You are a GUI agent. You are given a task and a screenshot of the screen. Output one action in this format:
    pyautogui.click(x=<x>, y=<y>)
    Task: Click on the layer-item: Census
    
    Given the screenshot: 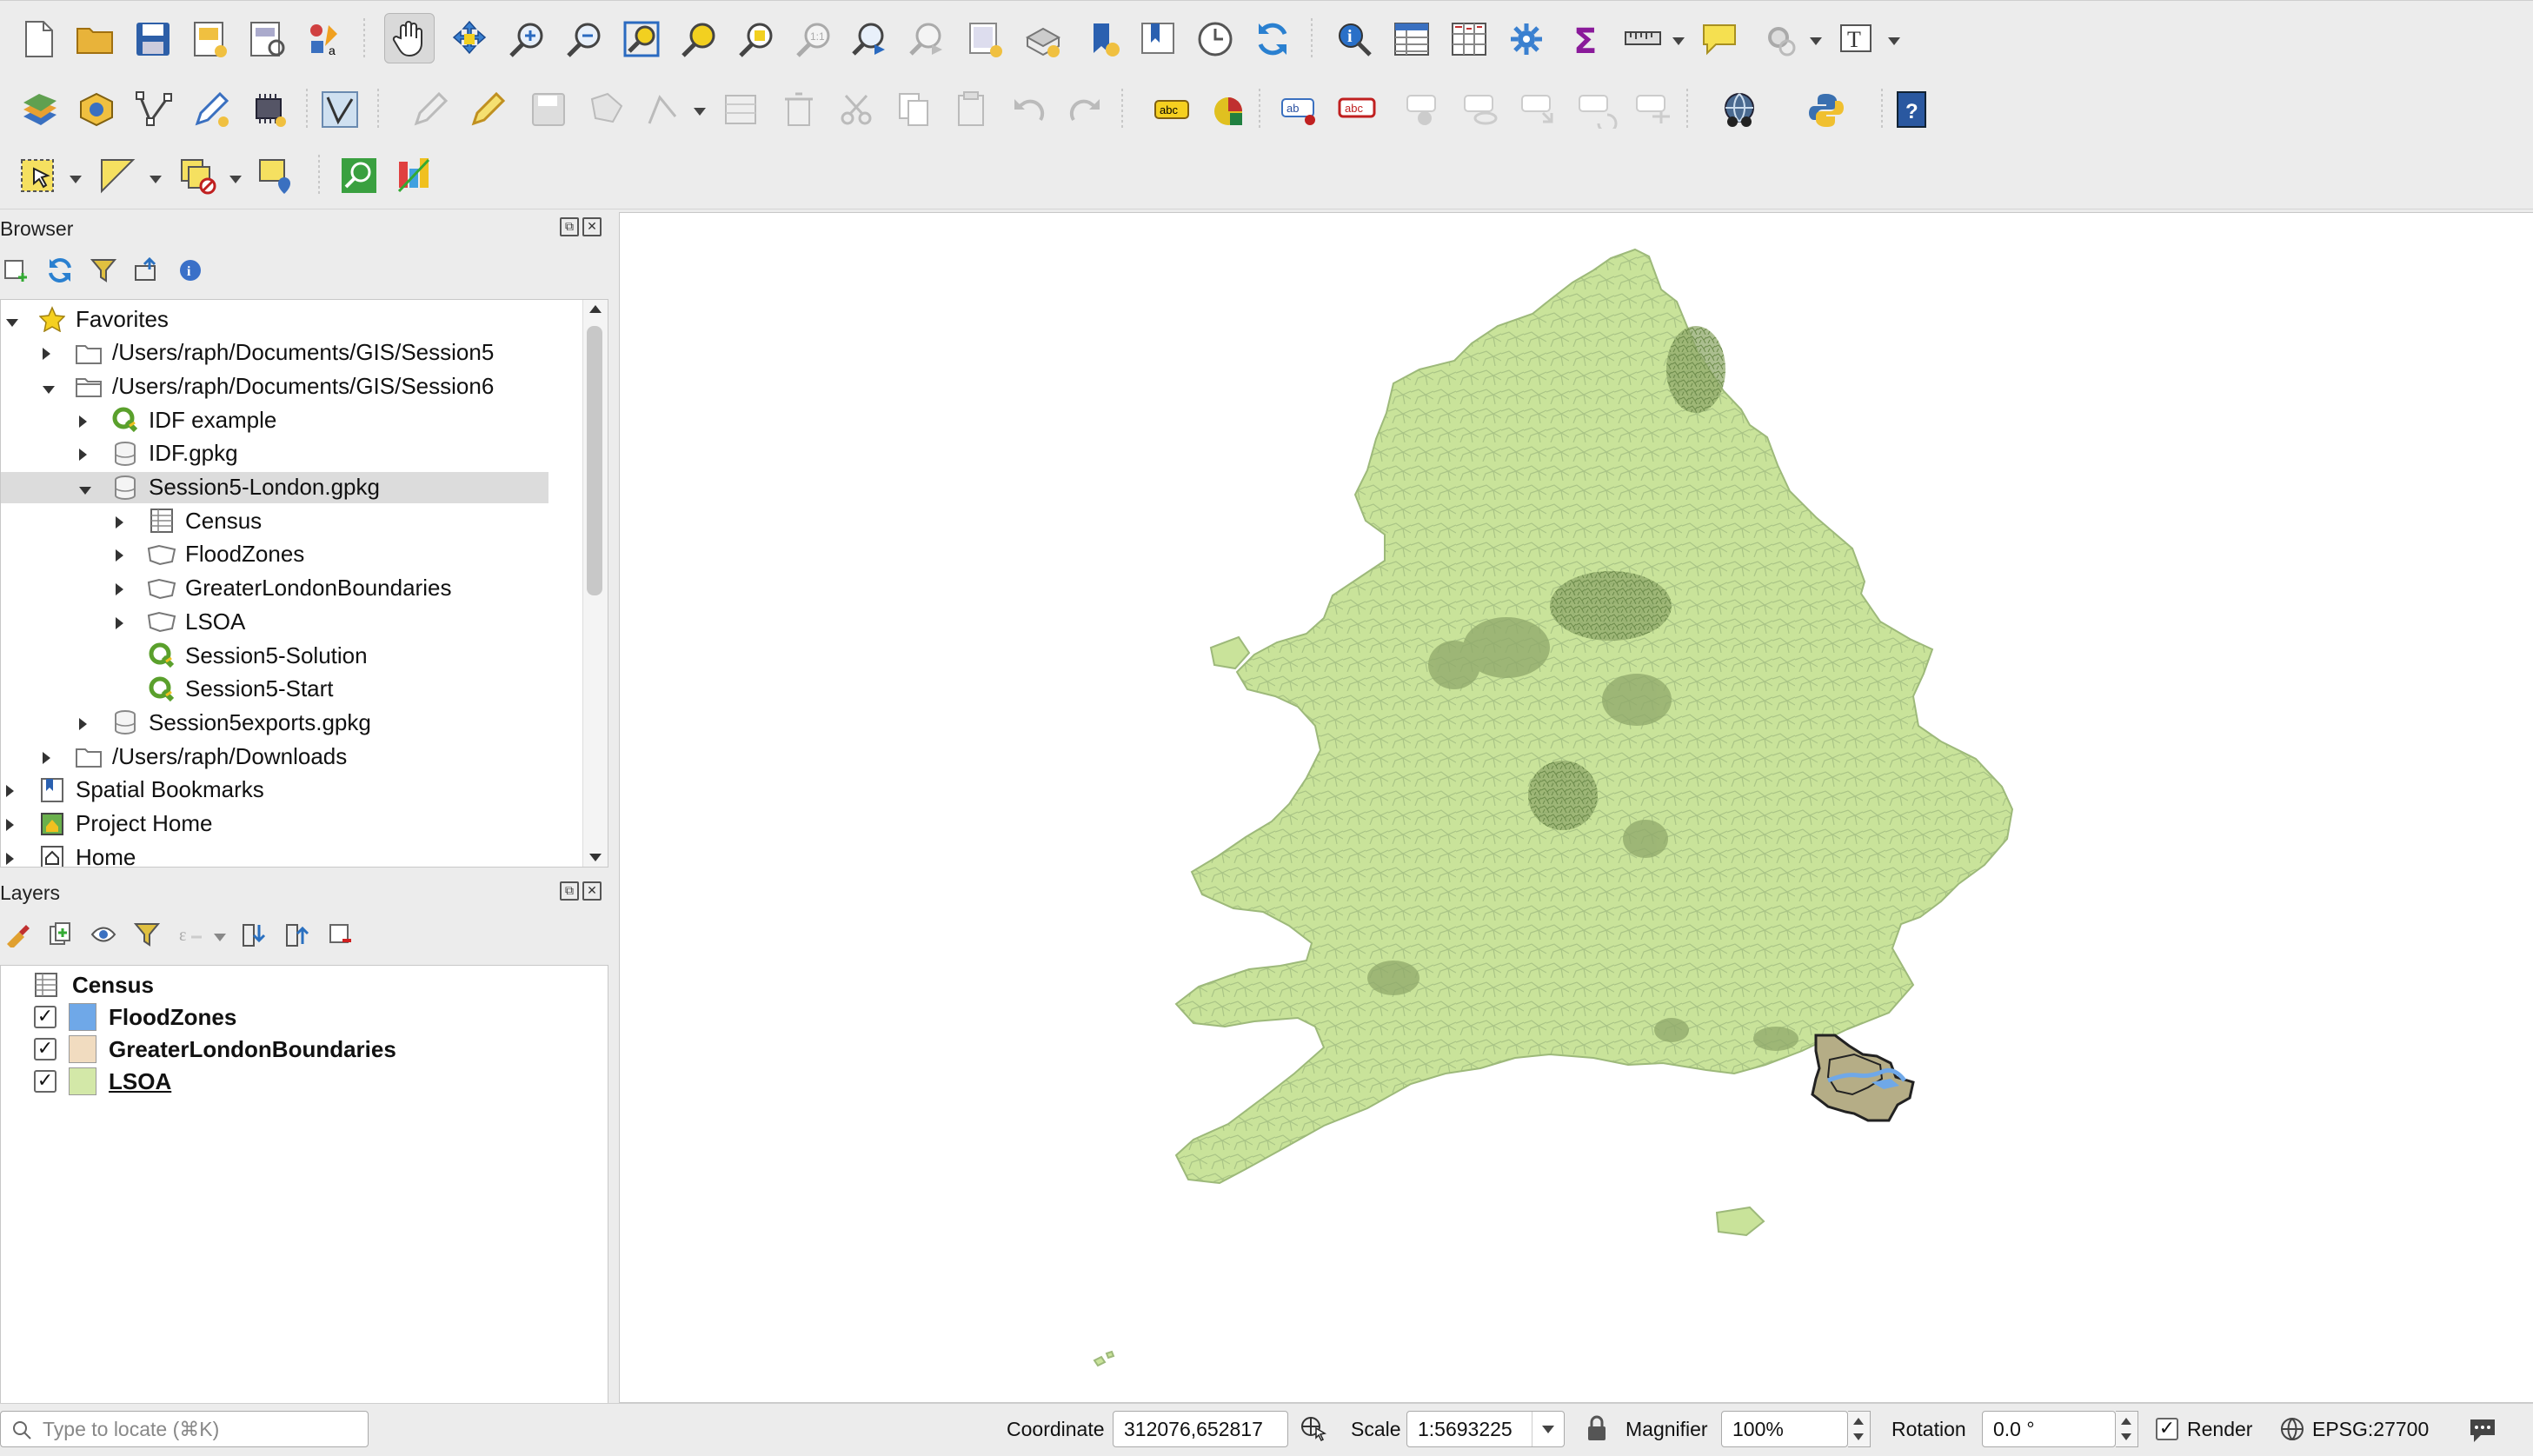 What is the action you would take?
    pyautogui.click(x=94, y=985)
    